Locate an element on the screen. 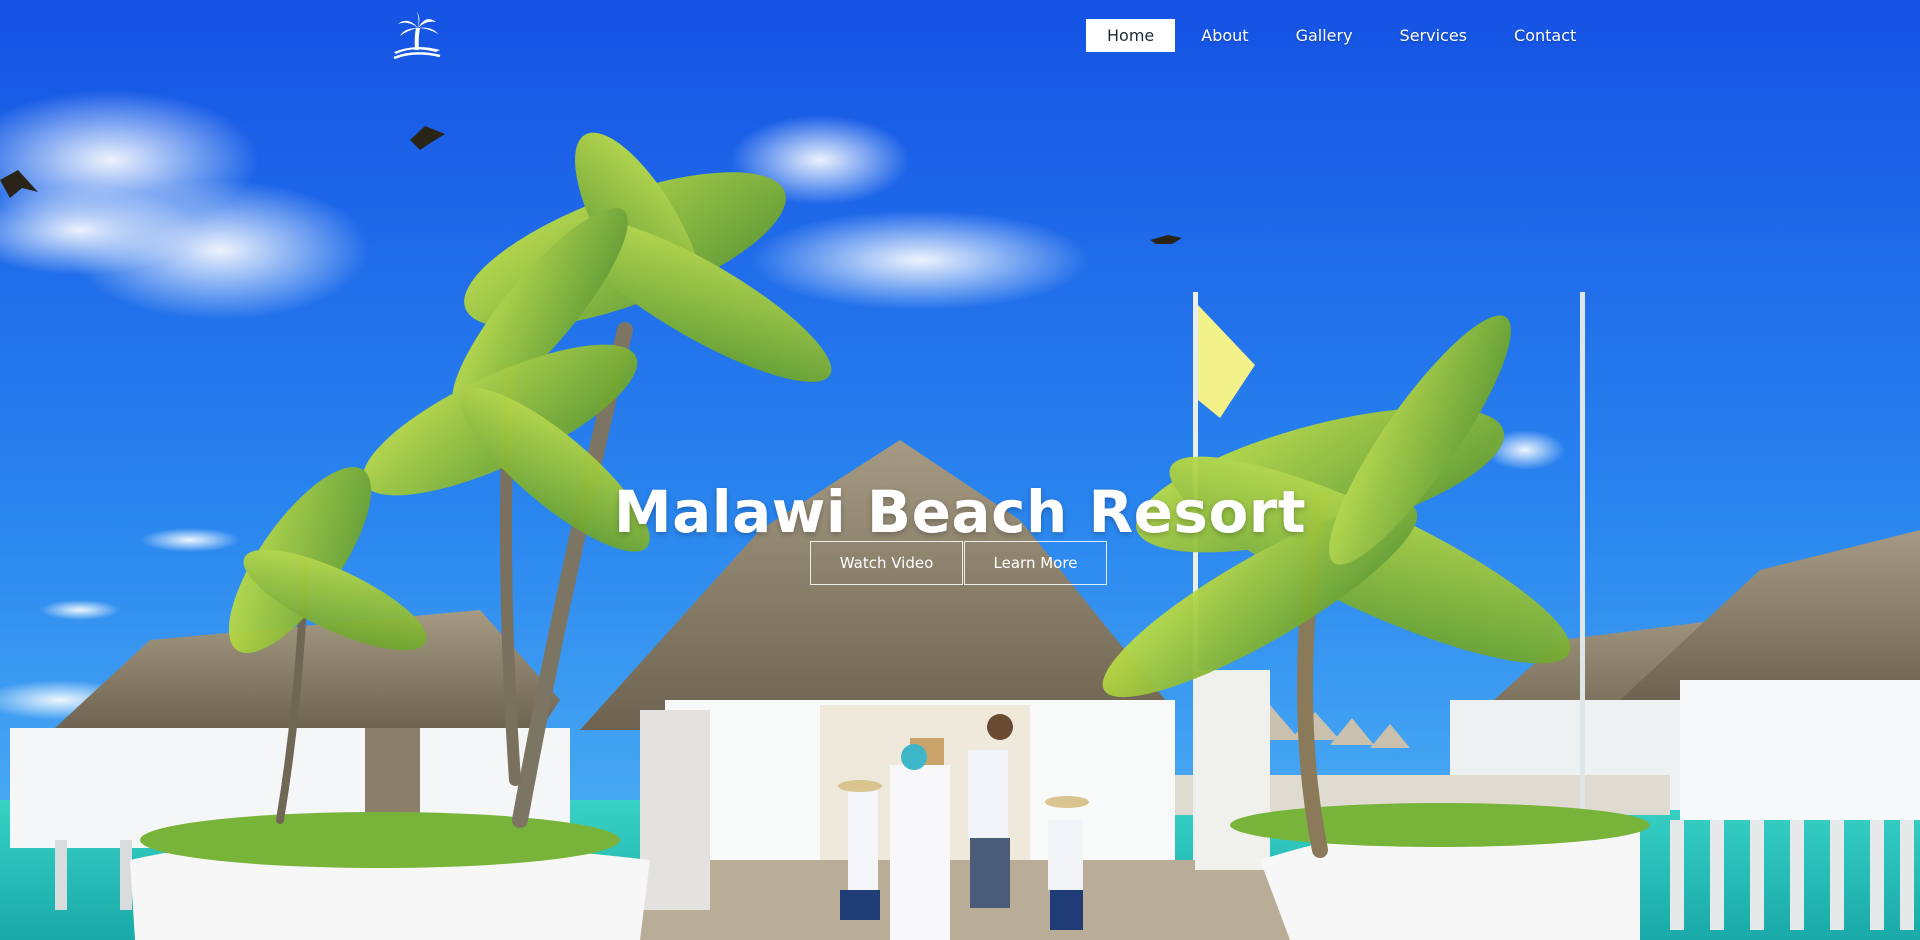  hero-cta-group: Watch Video Learn More is located at coordinates (958, 563).